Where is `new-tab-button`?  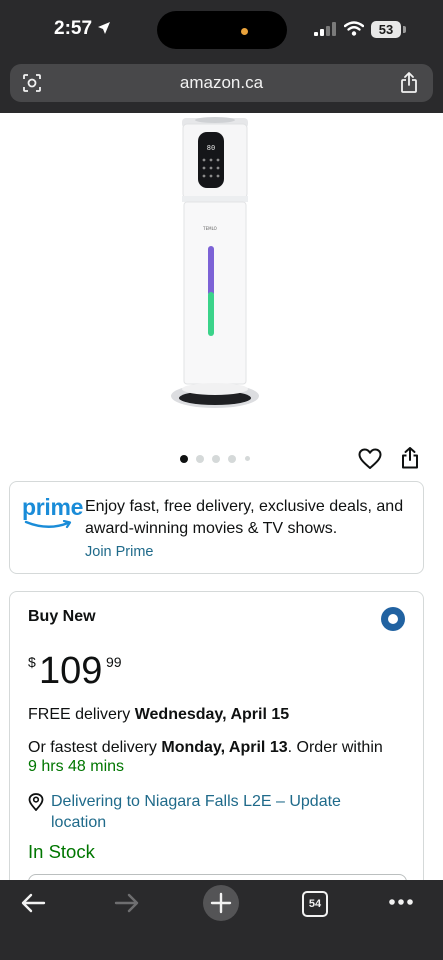 new-tab-button is located at coordinates (221, 903).